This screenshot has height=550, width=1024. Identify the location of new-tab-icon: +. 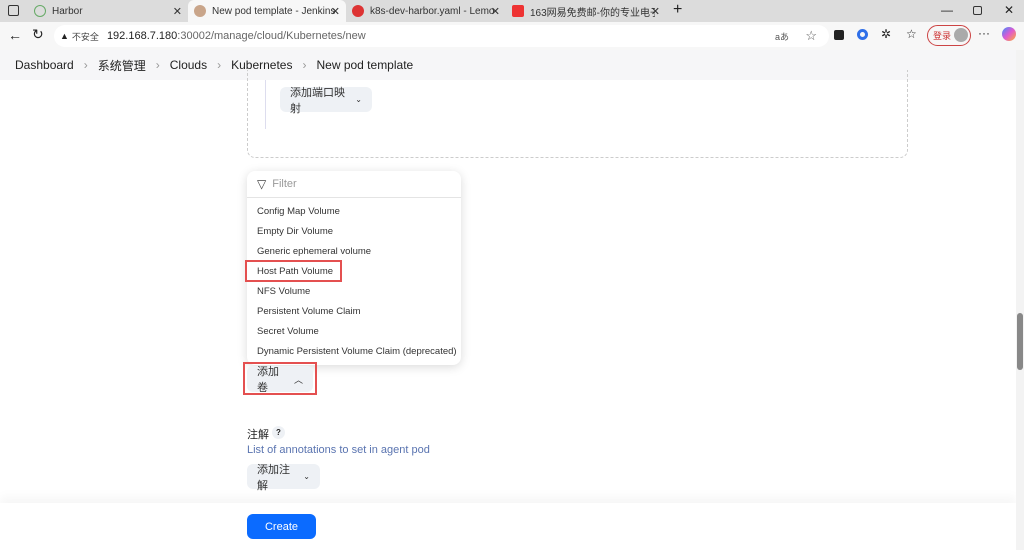
(677, 10).